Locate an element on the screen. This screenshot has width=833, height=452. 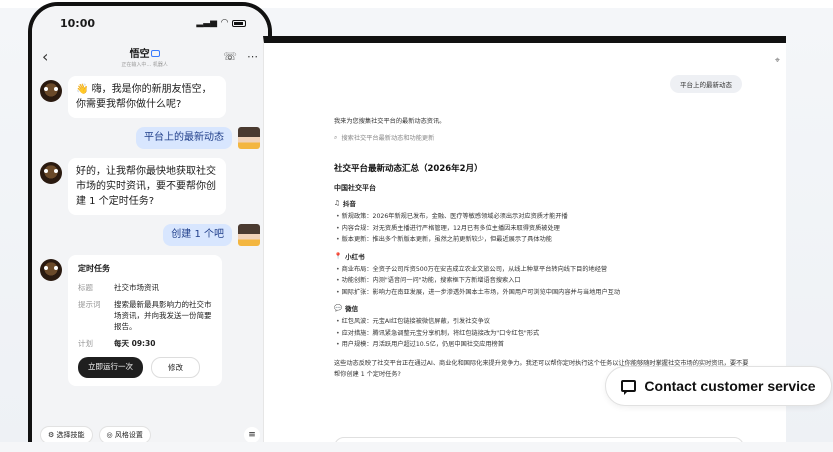
task-row-value: 社交市场资讯 is located at coordinates (136, 287).